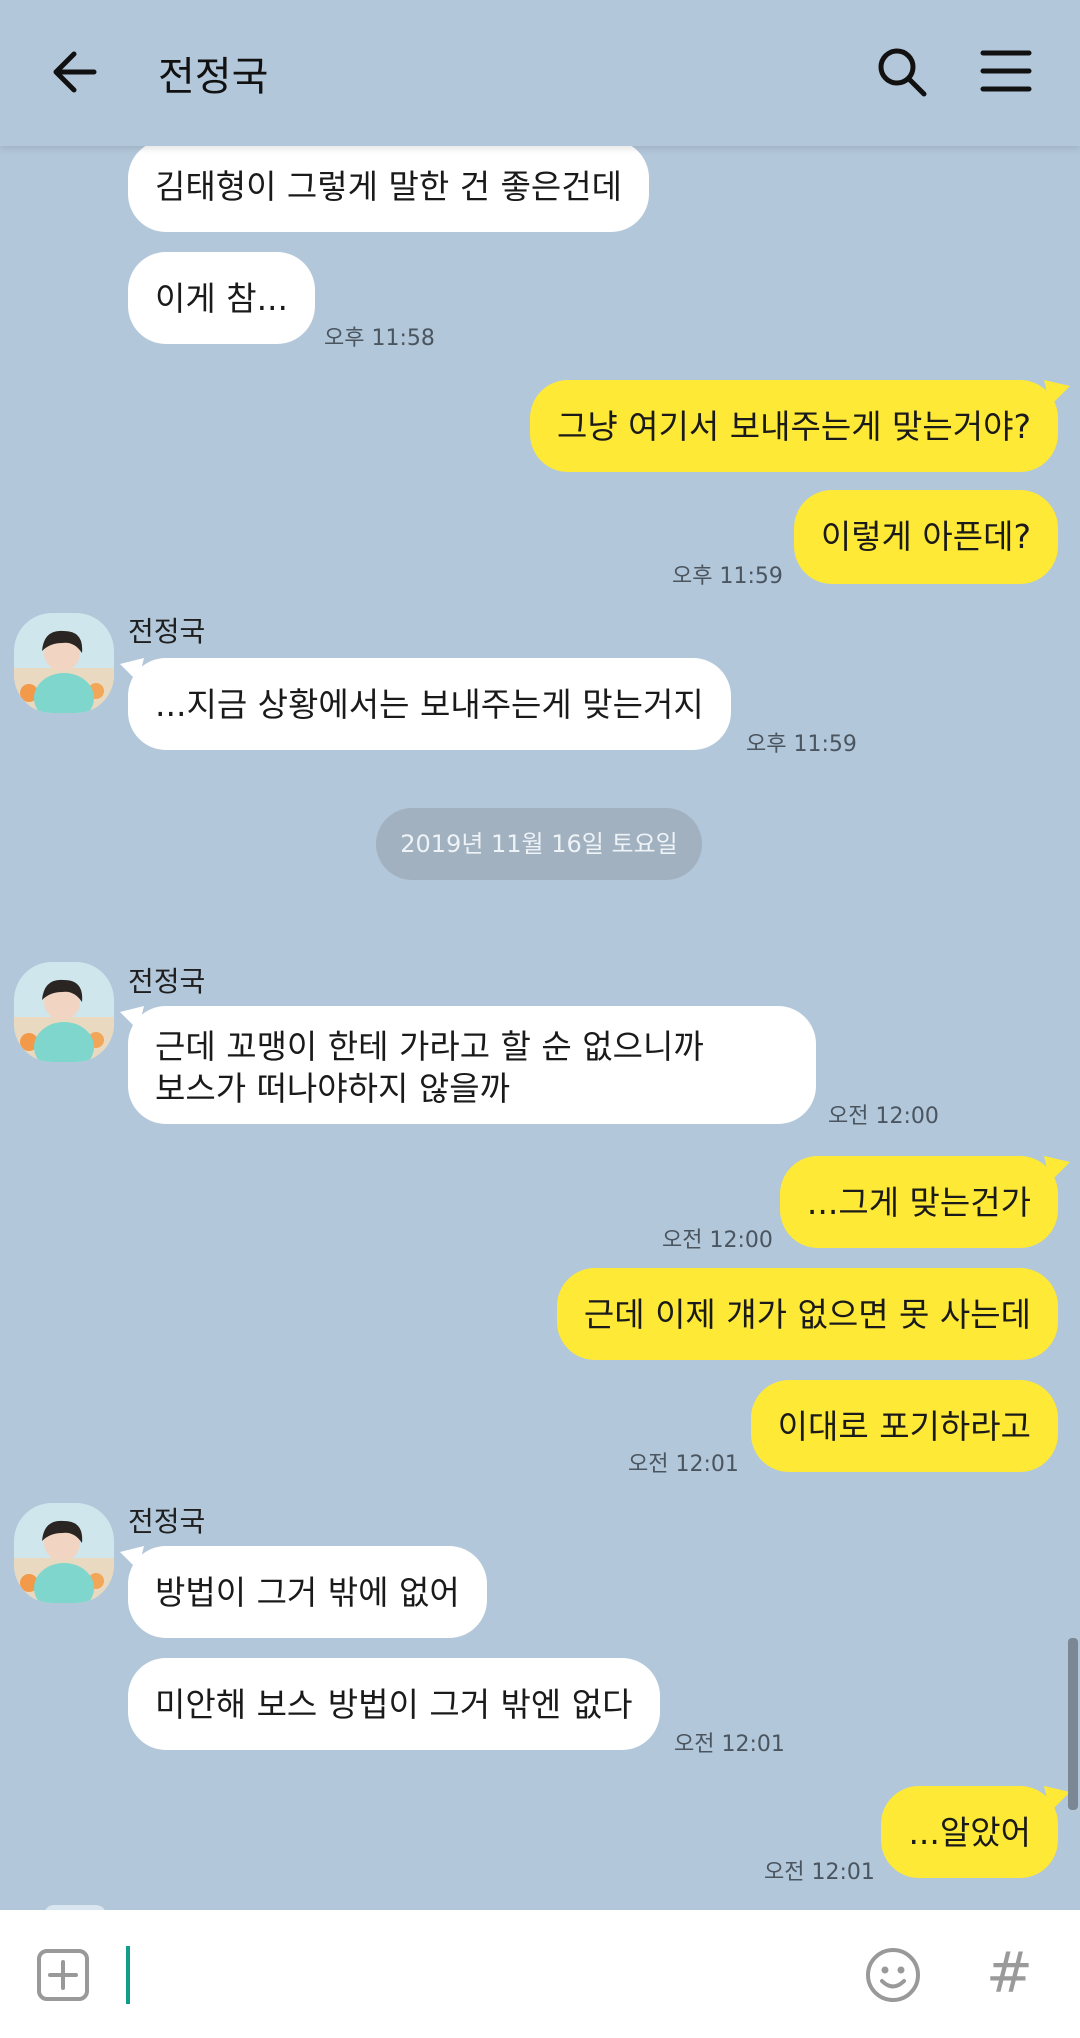 The width and height of the screenshot is (1080, 2038). Describe the element at coordinates (807, 1314) in the screenshot. I see `message-bubble-outgoing: 근데 이제 걔가 없으면 못 사는데` at that location.